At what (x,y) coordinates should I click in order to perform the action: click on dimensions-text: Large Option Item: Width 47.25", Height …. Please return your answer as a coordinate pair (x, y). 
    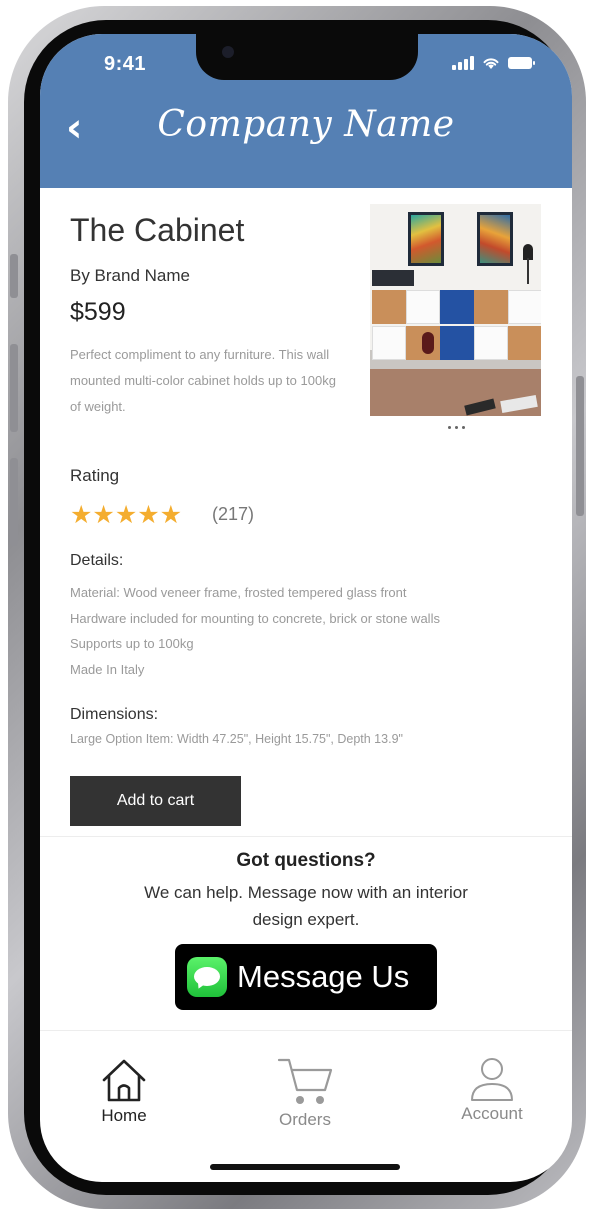
    Looking at the image, I should click on (236, 739).